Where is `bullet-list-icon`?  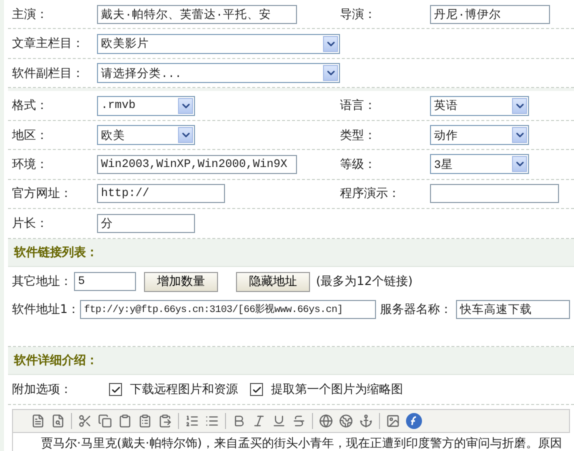 bullet-list-icon is located at coordinates (212, 421).